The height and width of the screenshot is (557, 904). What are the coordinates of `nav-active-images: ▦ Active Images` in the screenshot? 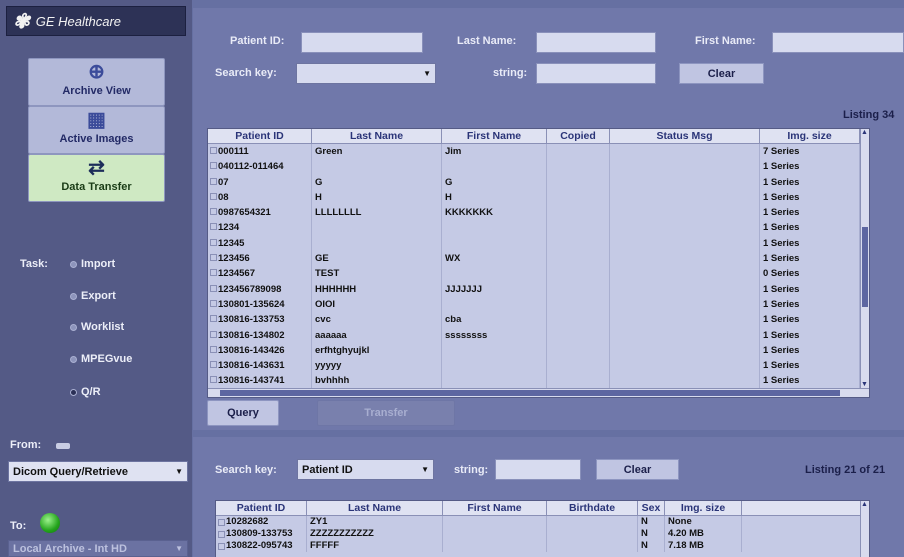 It's located at (96, 130).